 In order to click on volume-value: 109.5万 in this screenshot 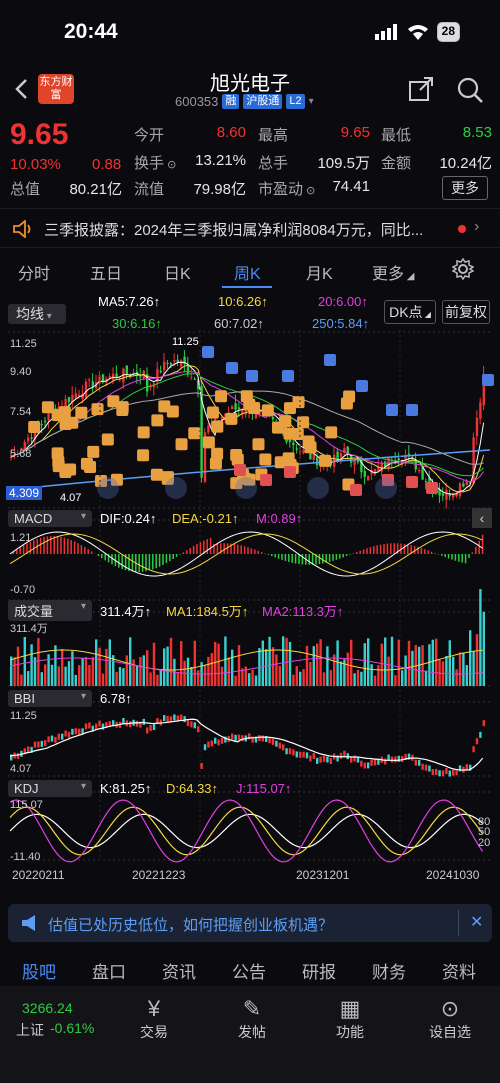, I will do `click(343, 163)`.